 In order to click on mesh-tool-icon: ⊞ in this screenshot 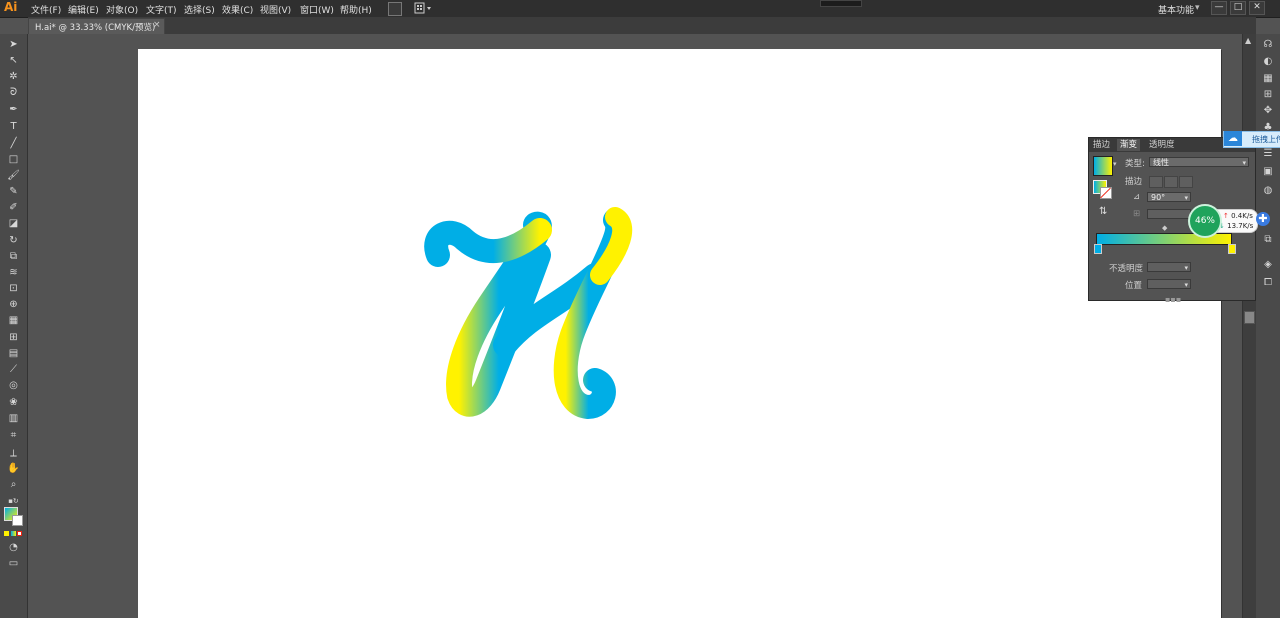, I will do `click(13, 338)`.